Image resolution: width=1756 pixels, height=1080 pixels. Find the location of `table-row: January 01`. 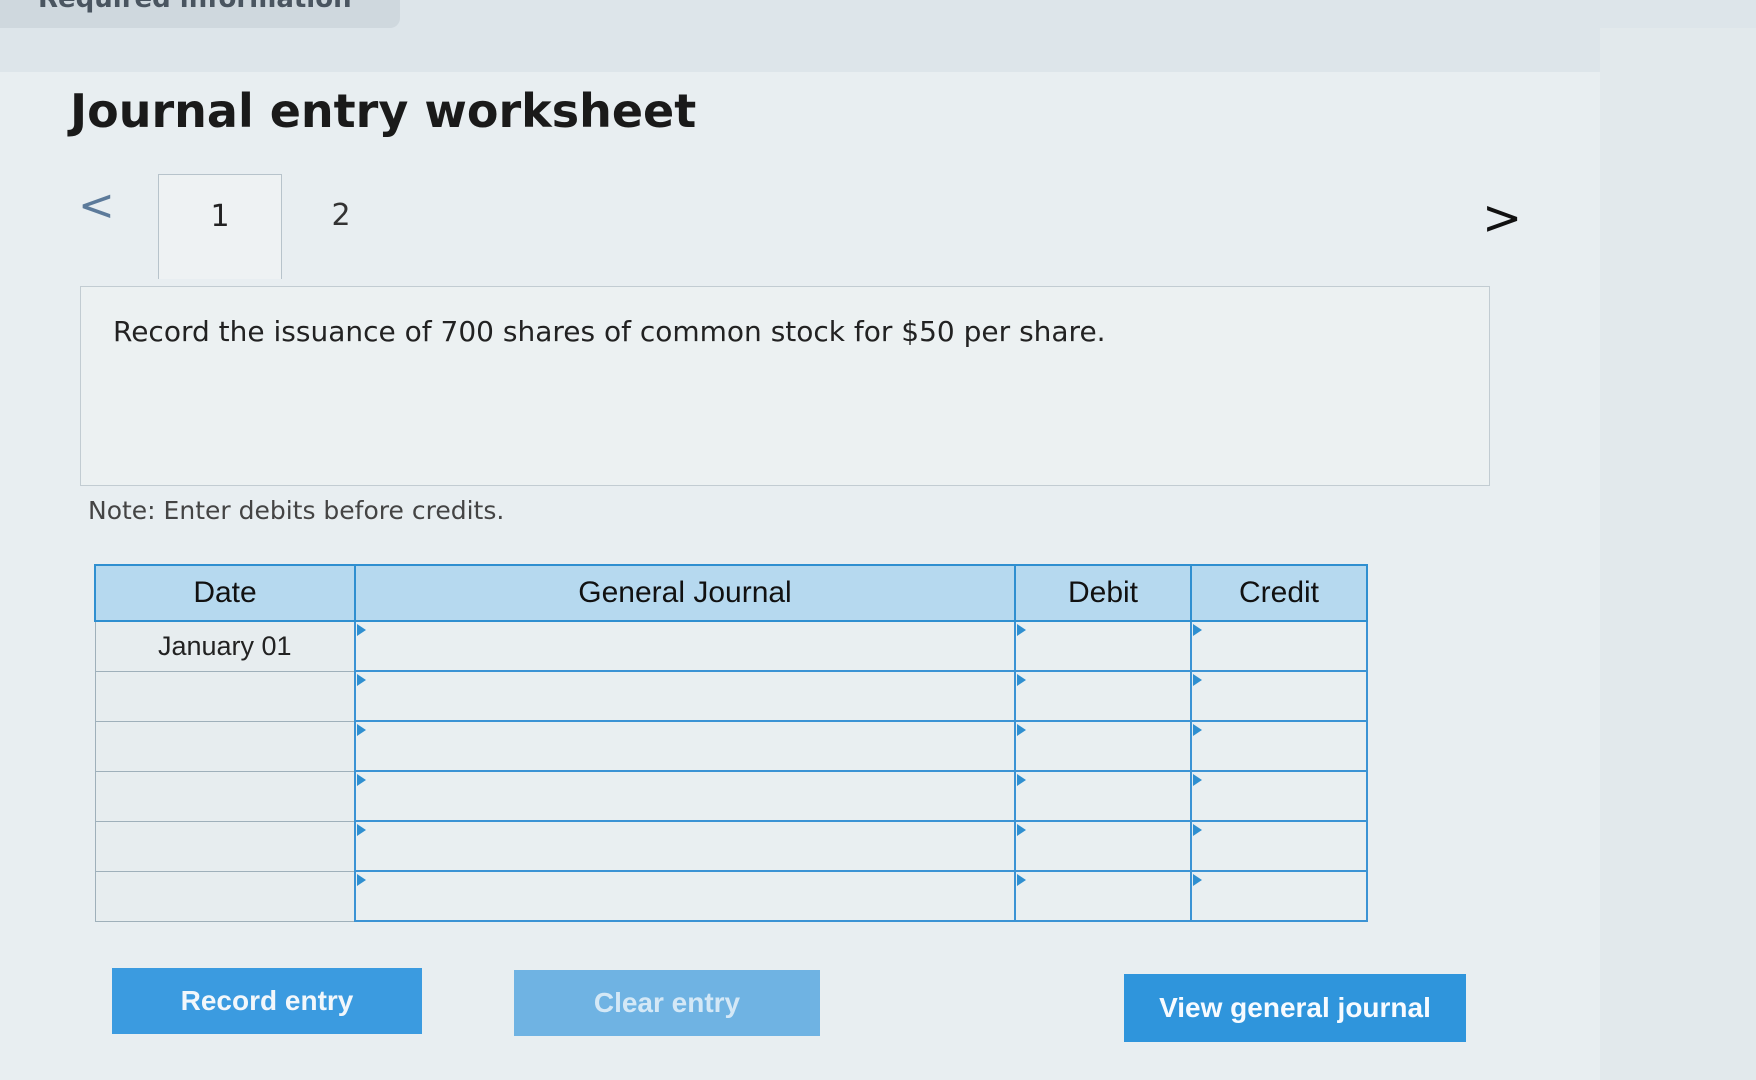

table-row: January 01 is located at coordinates (731, 646).